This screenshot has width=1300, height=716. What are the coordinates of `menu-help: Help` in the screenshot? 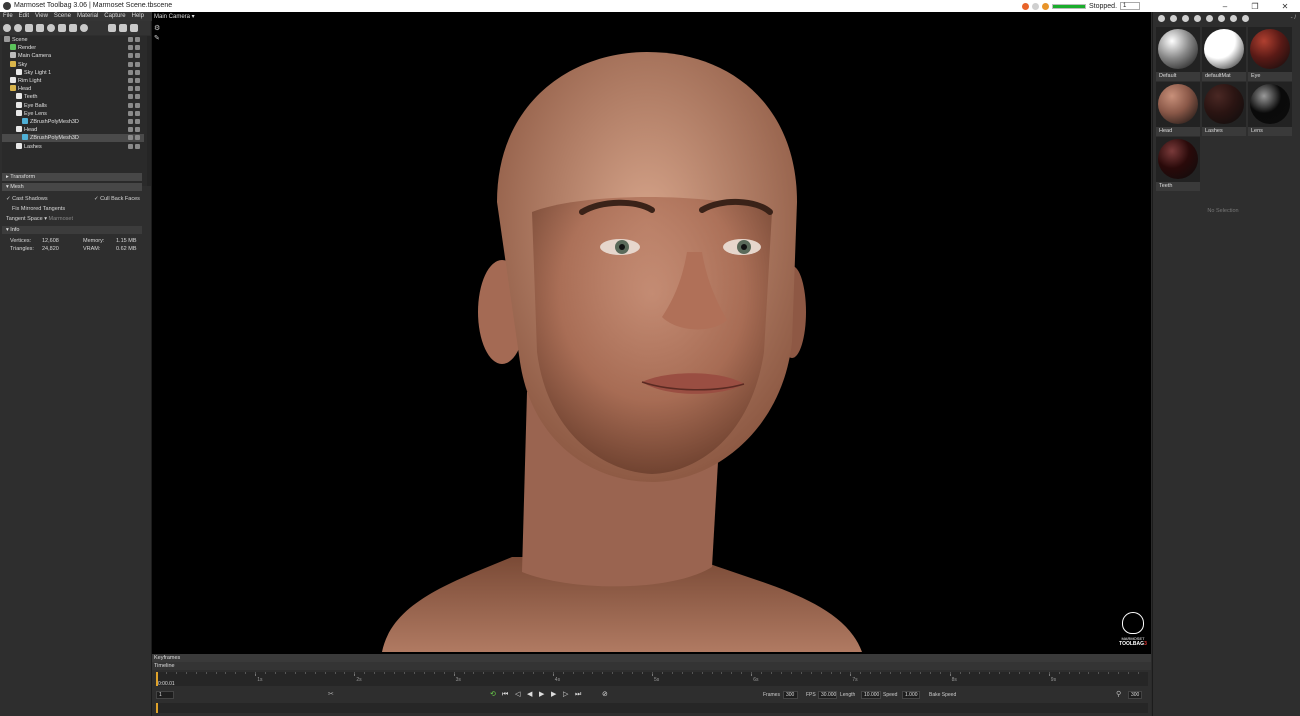 It's located at (138, 16).